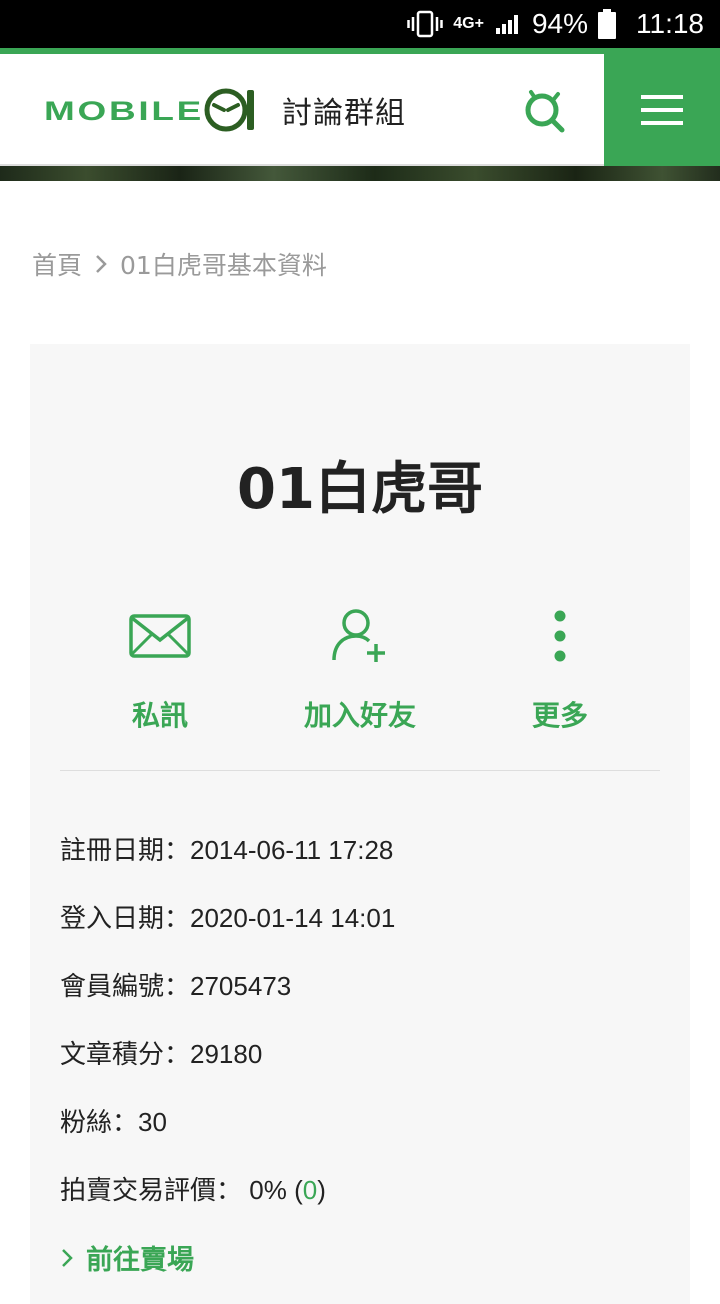 This screenshot has width=720, height=1304. What do you see at coordinates (160, 636) in the screenshot?
I see `mail-icon` at bounding box center [160, 636].